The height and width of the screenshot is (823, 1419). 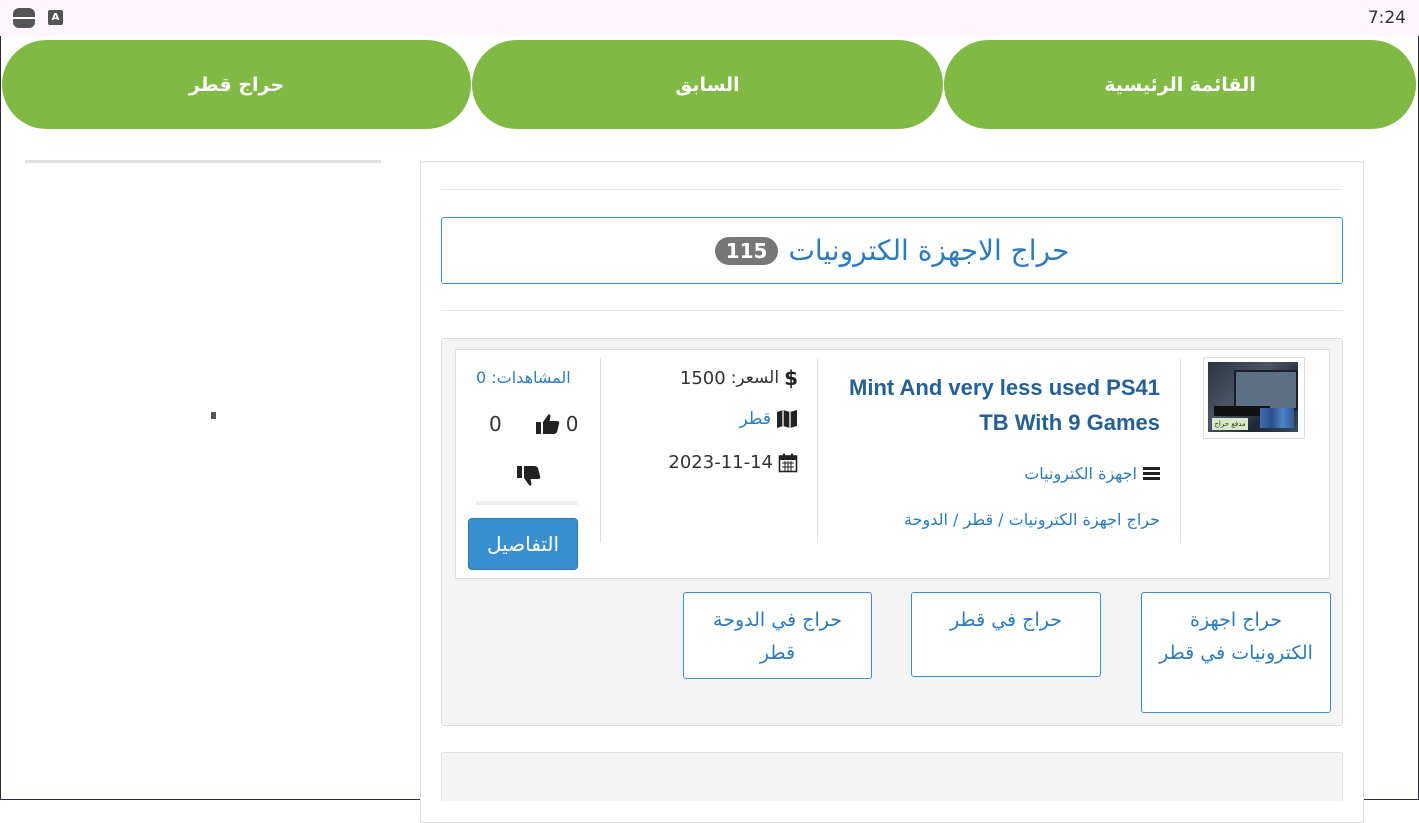 I want to click on bars-icon, so click(x=1151, y=473).